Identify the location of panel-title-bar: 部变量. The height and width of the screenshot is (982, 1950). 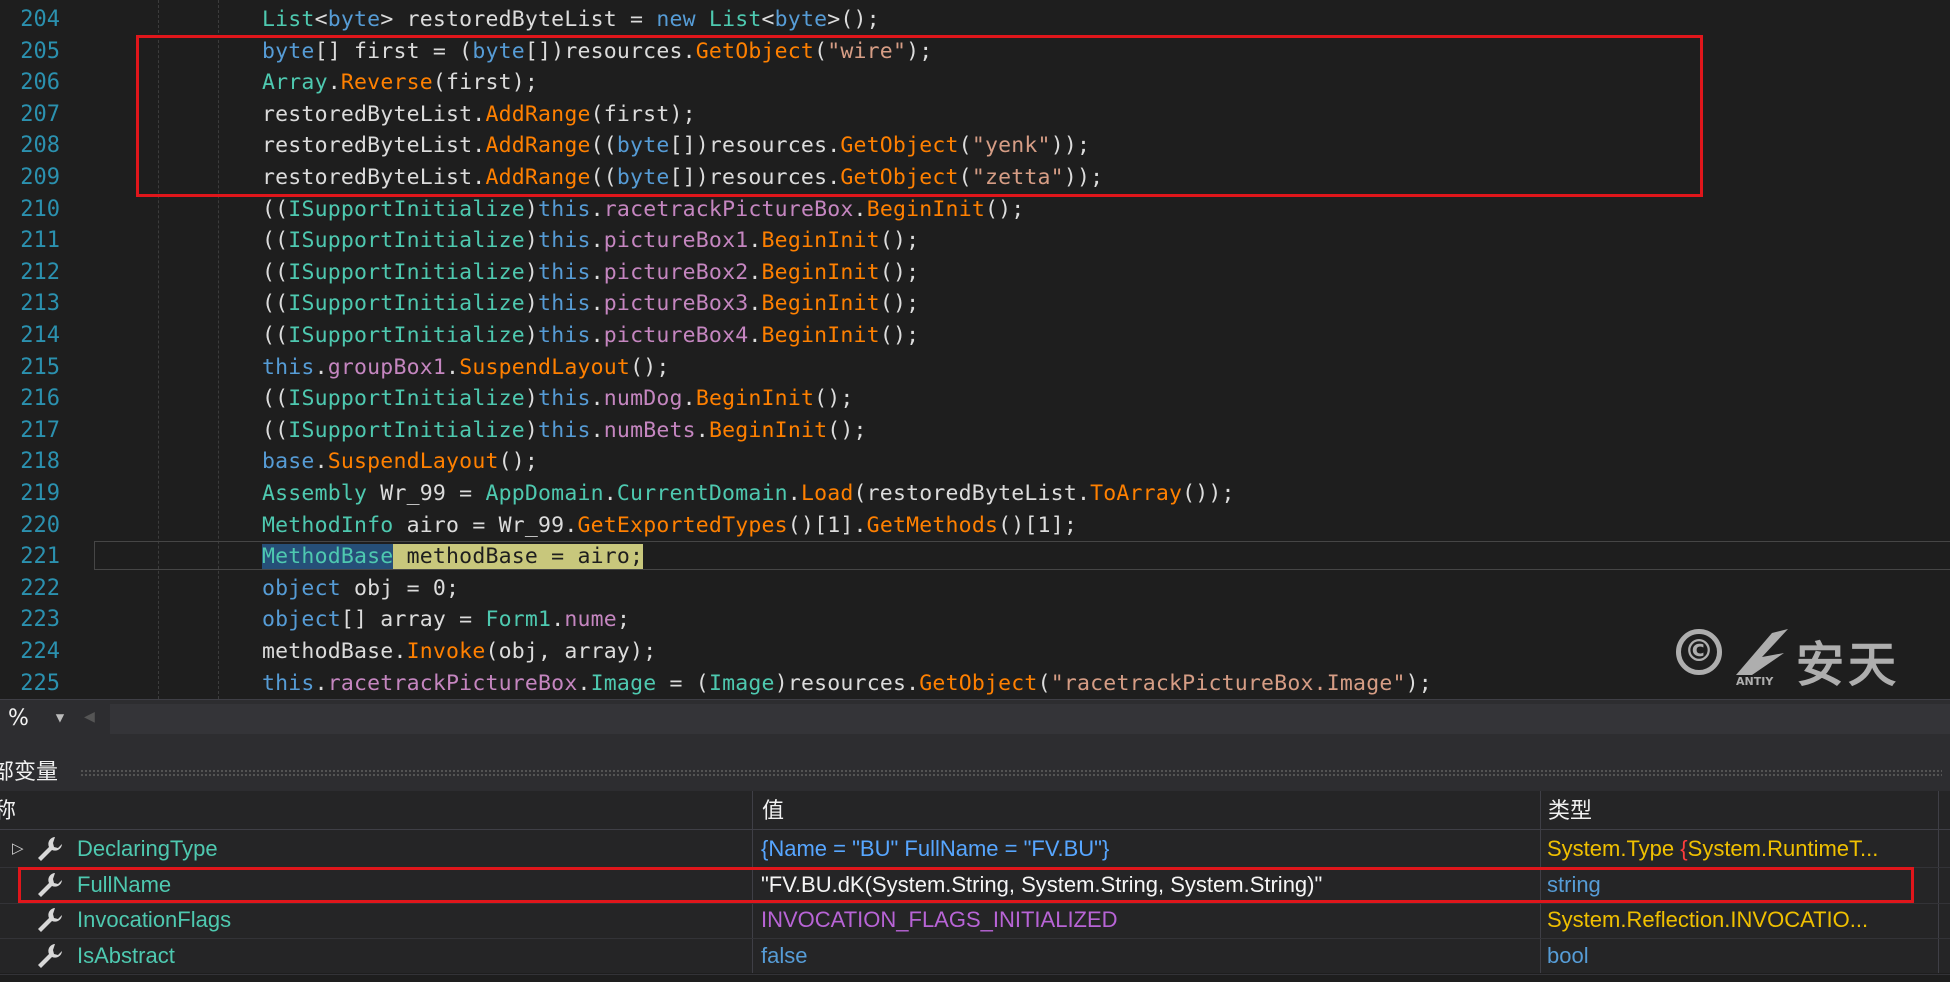
(975, 773).